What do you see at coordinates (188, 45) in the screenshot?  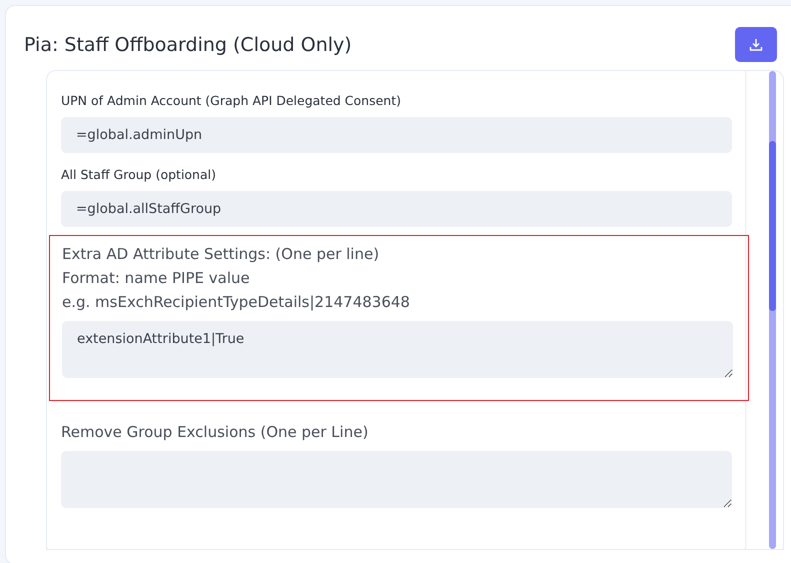 I see `dialog-title: Pia: Staff Offboarding (Cloud Only)` at bounding box center [188, 45].